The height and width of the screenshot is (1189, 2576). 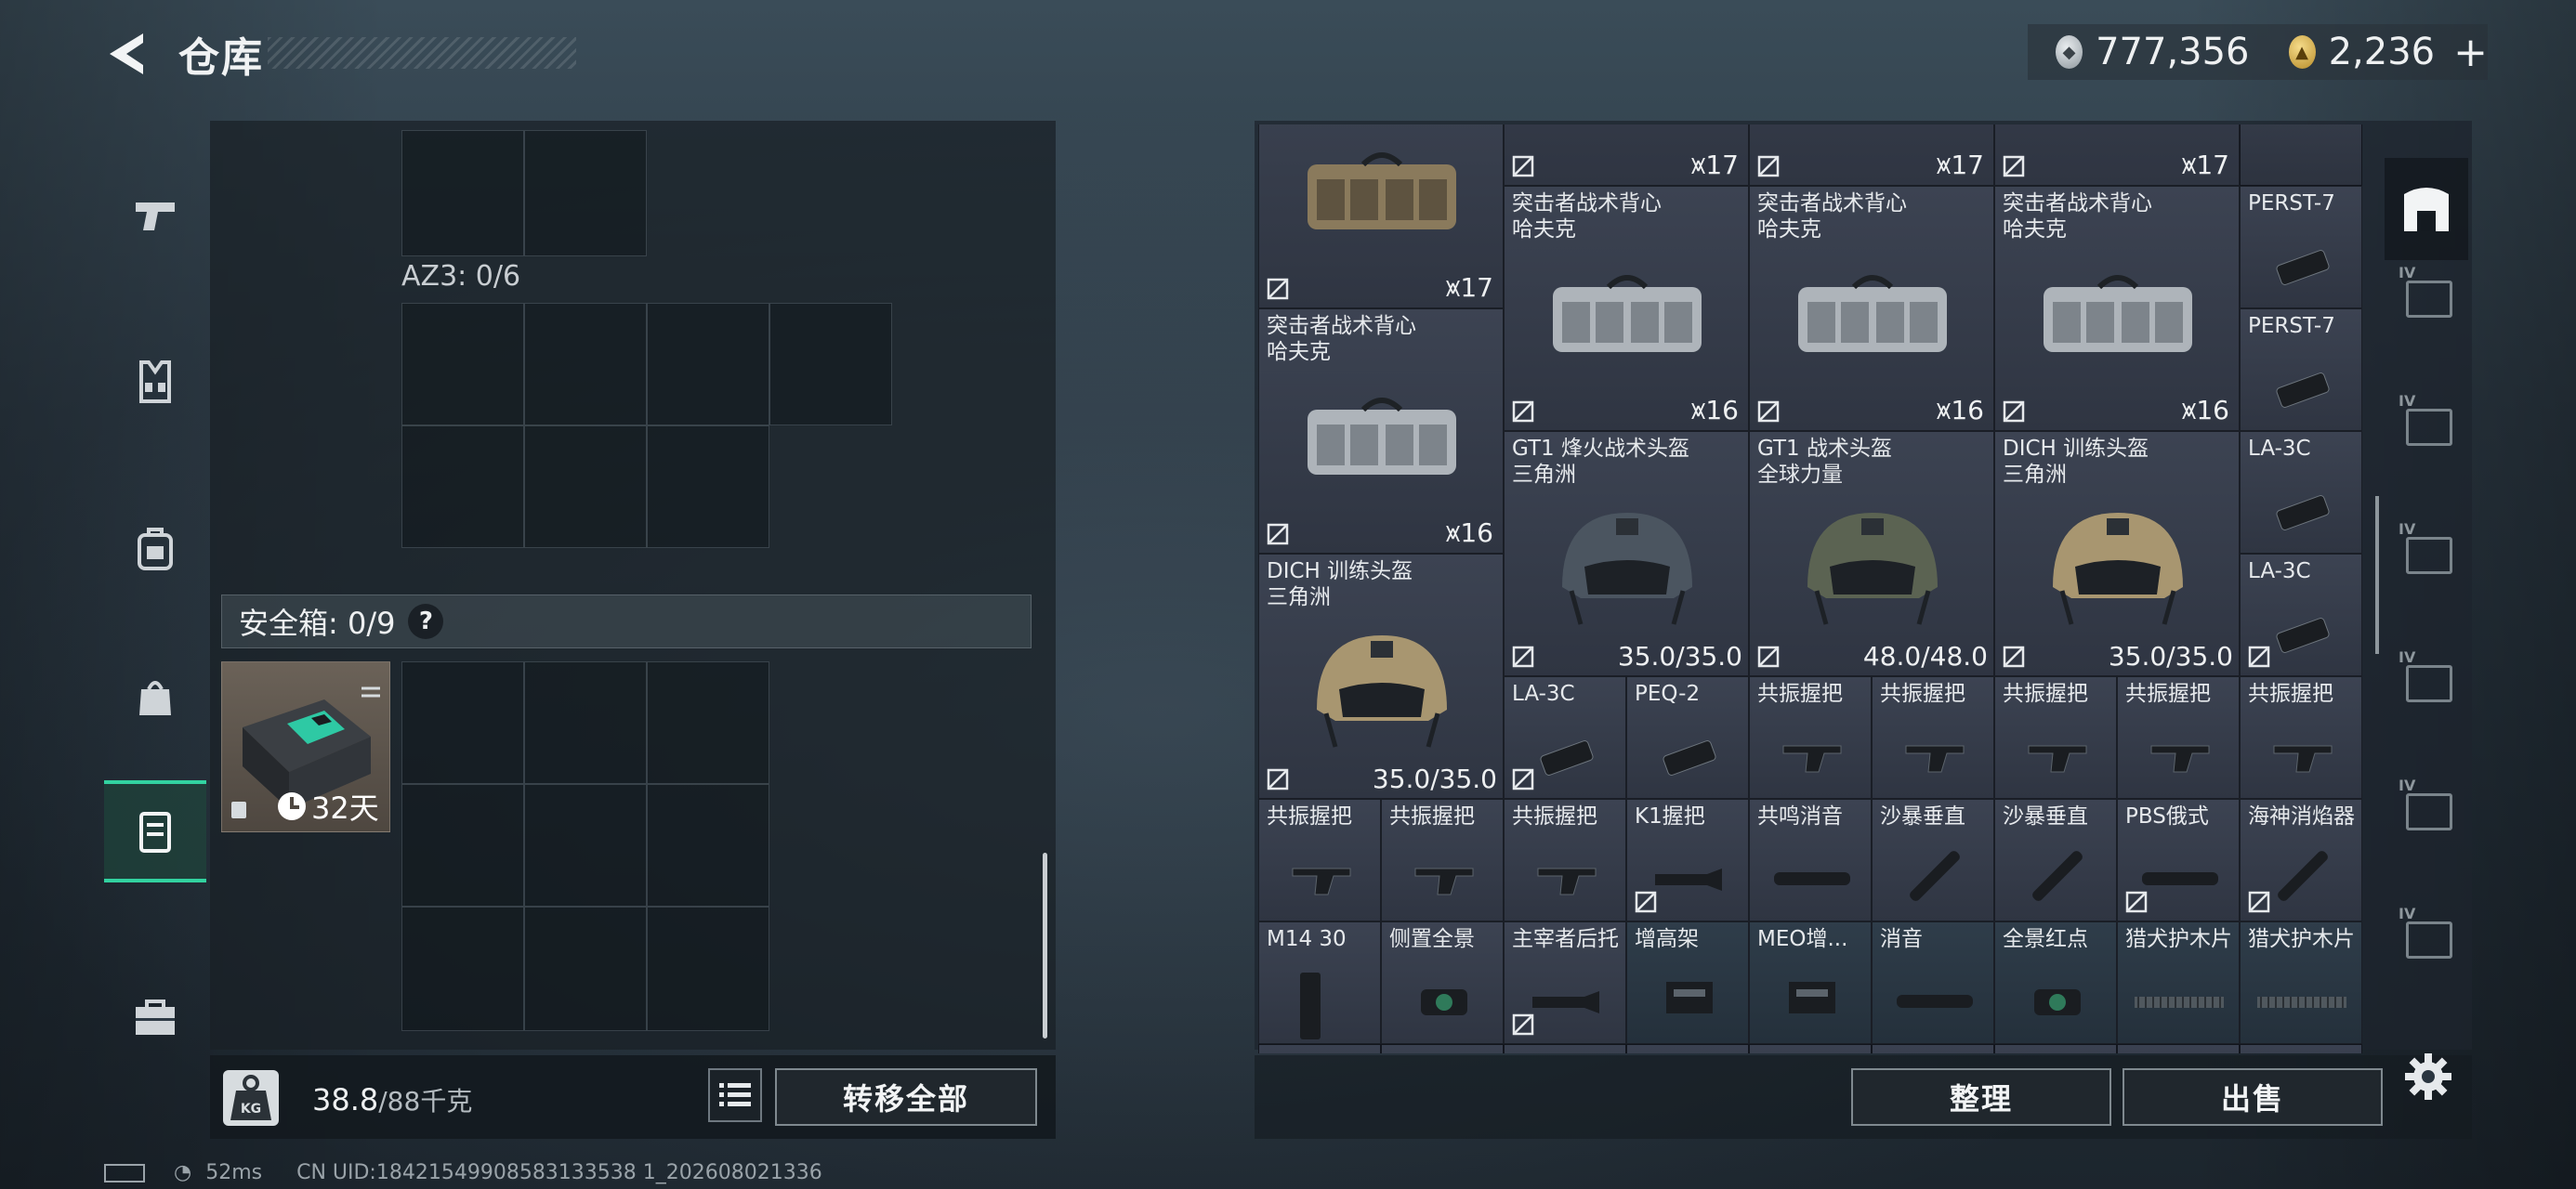 I want to click on nav-vest, so click(x=155, y=382).